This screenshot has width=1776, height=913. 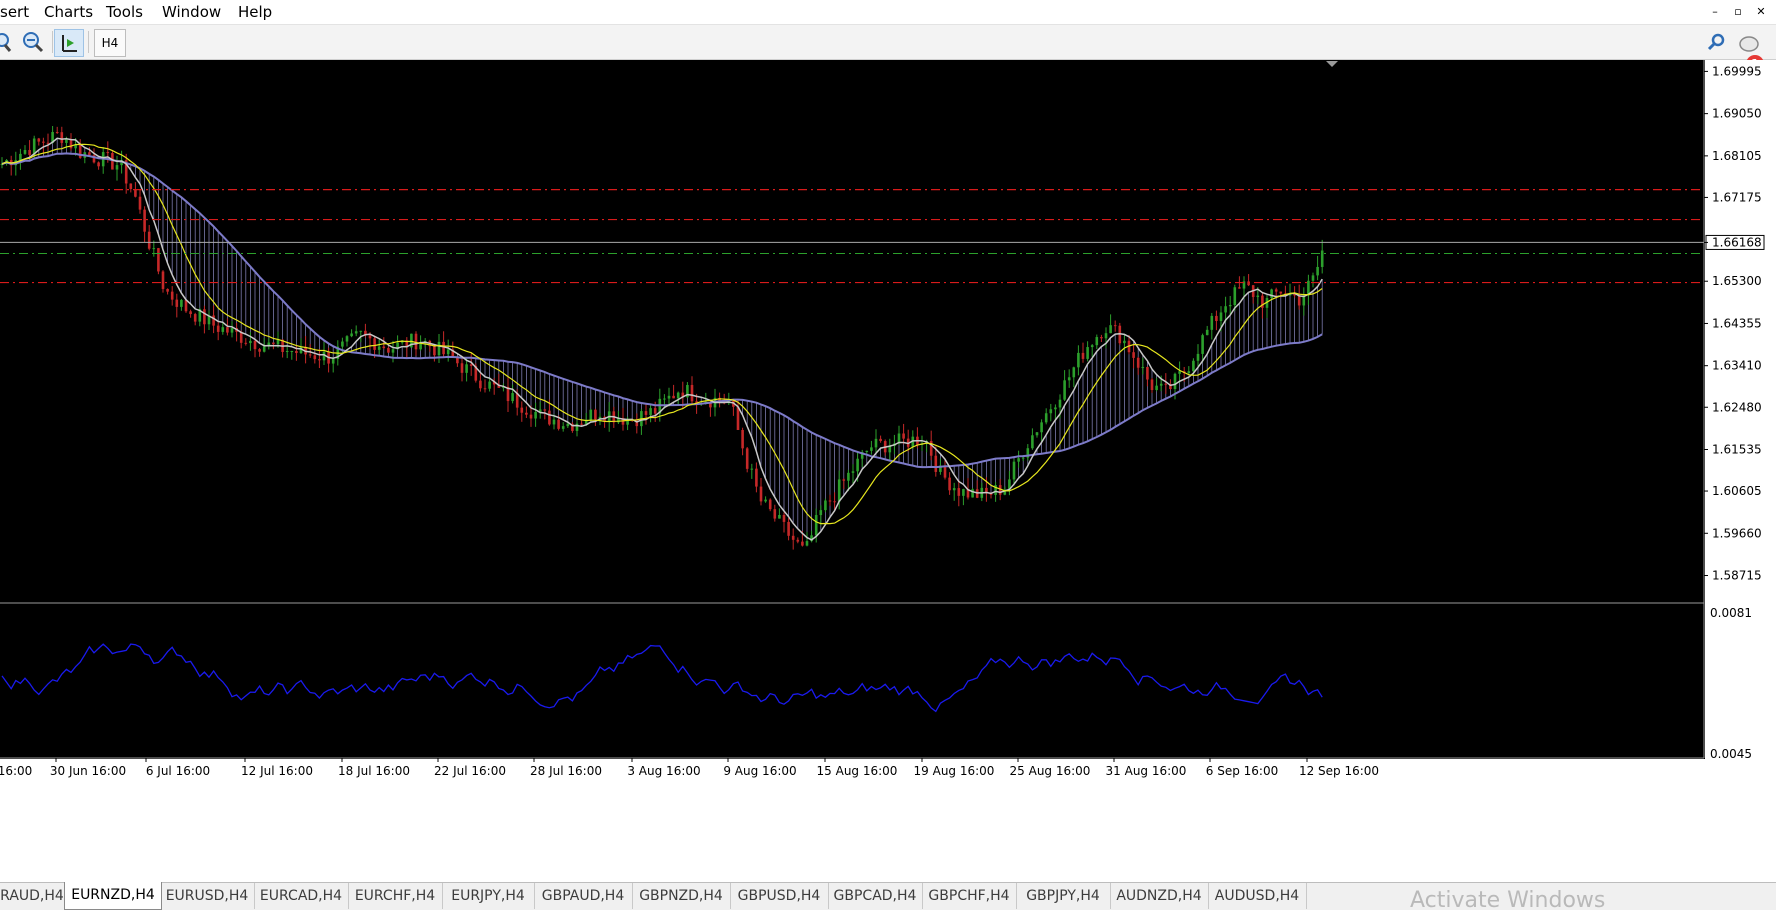 What do you see at coordinates (583, 896) in the screenshot?
I see `chart-tab: GBPAUD,H4` at bounding box center [583, 896].